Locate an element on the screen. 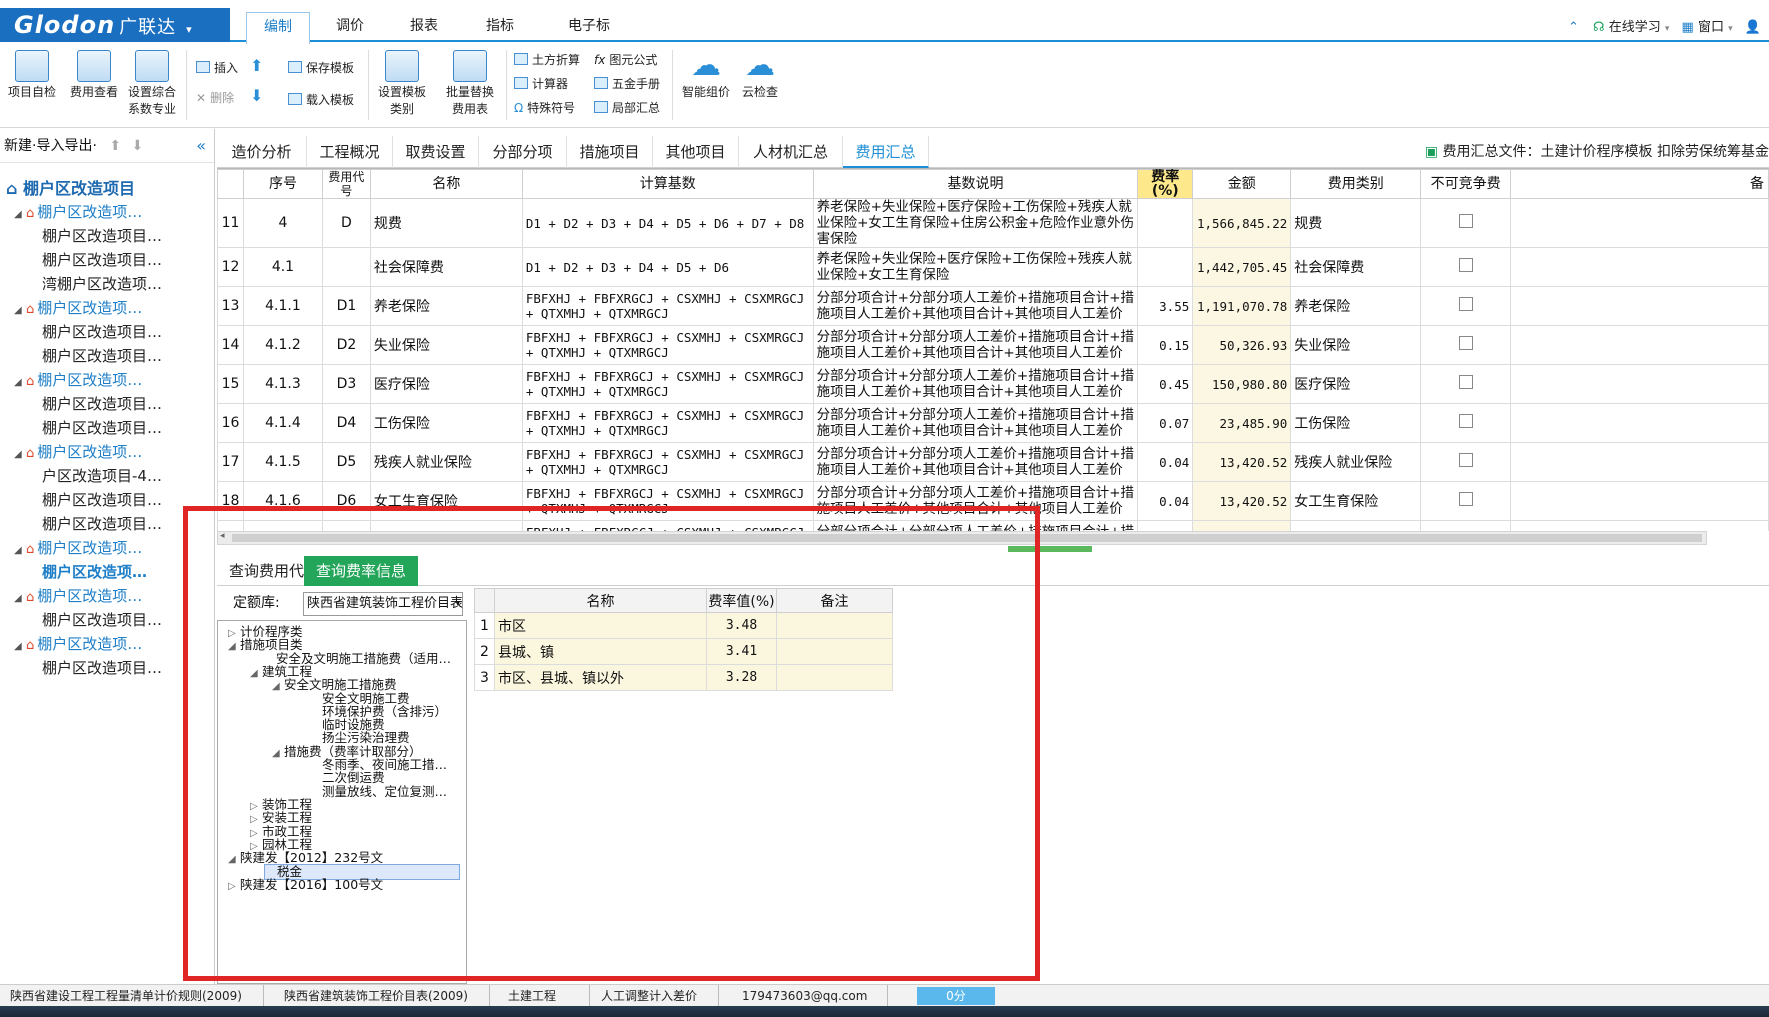  cell-category: 工伤保险 is located at coordinates (1356, 423).